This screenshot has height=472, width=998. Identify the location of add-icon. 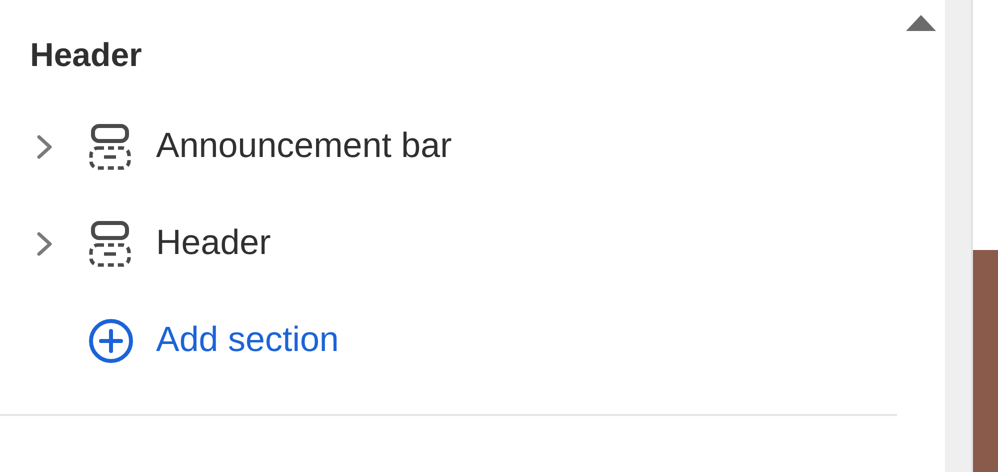
(111, 341).